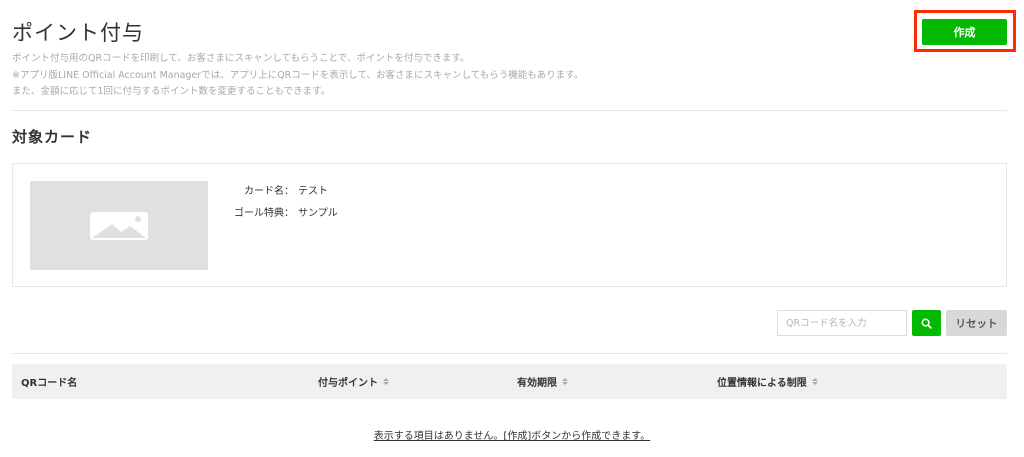 The image size is (1024, 457). I want to click on table-header: QRコード名 付与ポイント 有効期限 位置情報による制限, so click(509, 381).